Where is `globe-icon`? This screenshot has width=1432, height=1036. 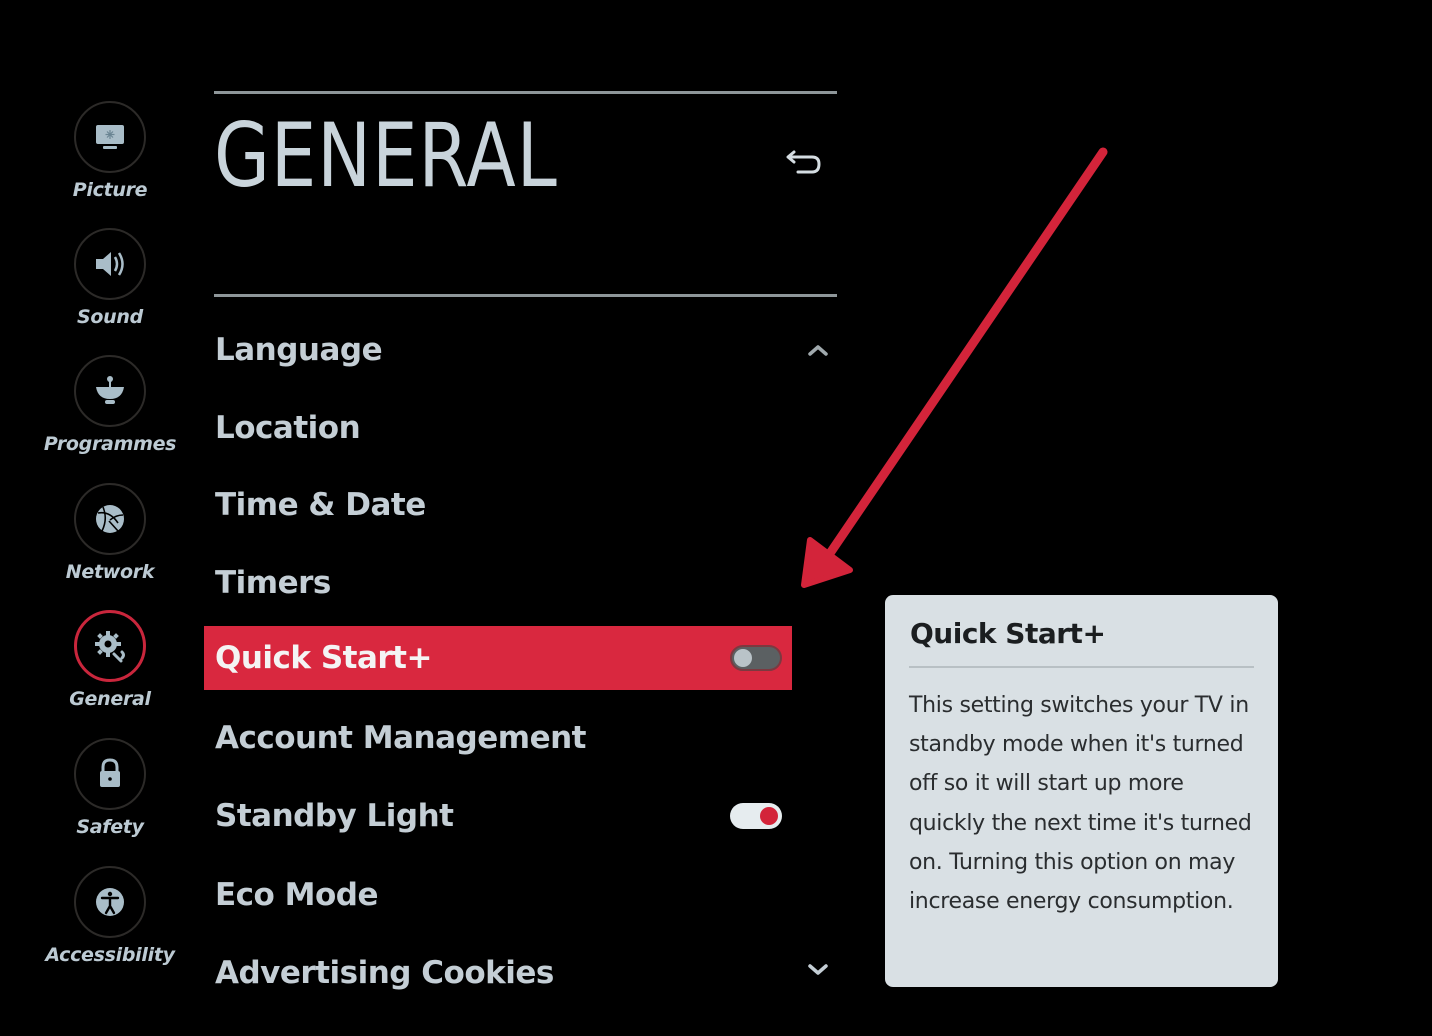
globe-icon is located at coordinates (110, 519).